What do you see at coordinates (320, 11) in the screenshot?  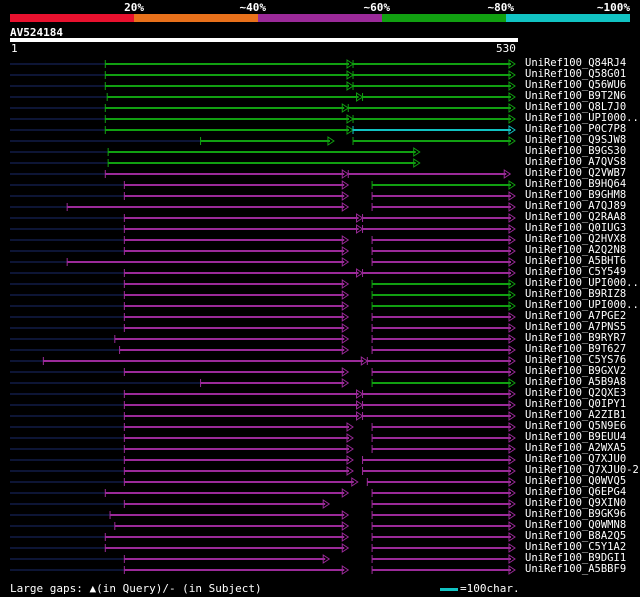 I see `identity-color-legend: 20% ~40% ~60% ~80% ~100%` at bounding box center [320, 11].